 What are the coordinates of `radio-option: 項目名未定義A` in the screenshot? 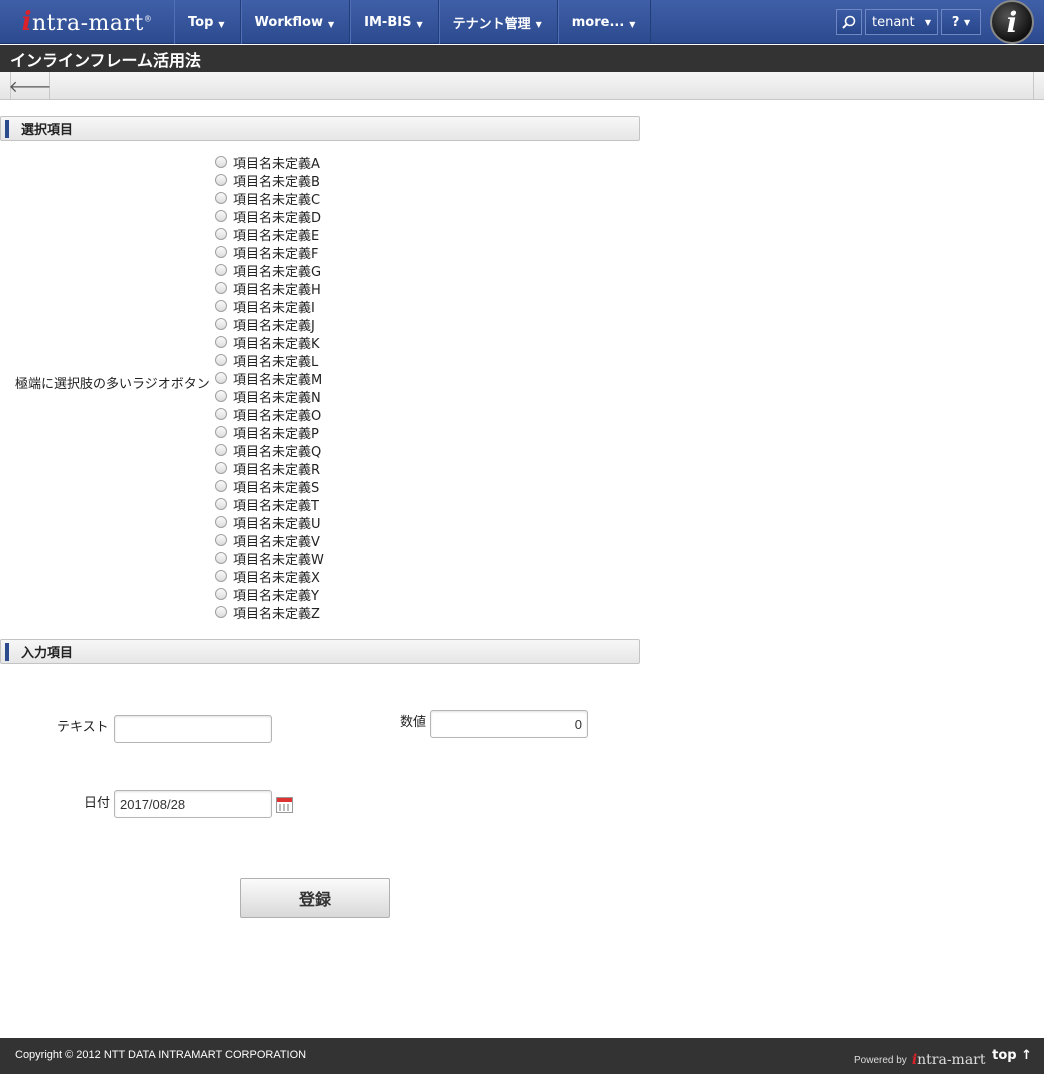 It's located at (269, 162).